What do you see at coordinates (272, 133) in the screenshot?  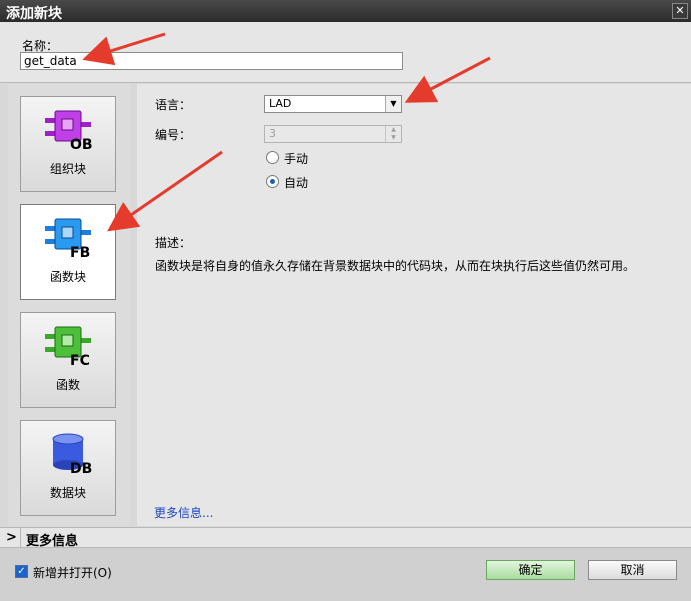 I see `number-value: 3` at bounding box center [272, 133].